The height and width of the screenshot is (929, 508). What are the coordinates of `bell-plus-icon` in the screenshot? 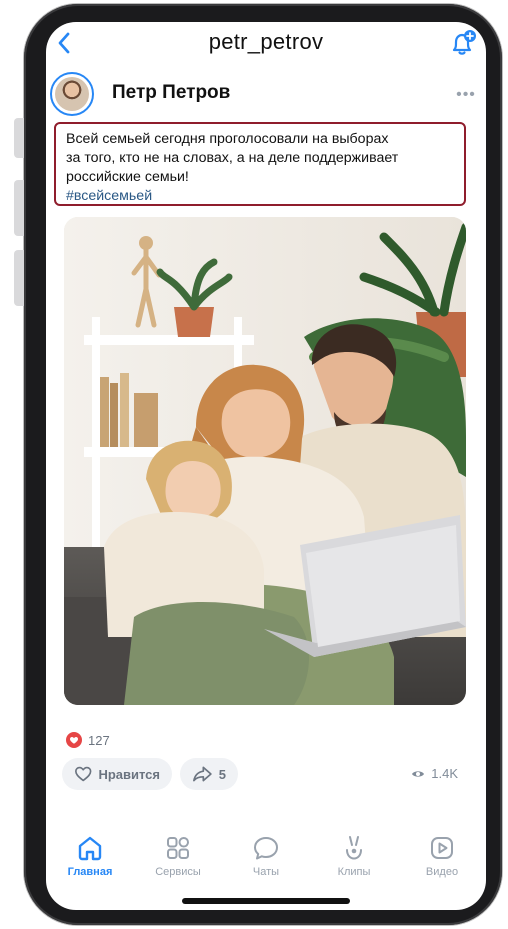 It's located at (464, 42).